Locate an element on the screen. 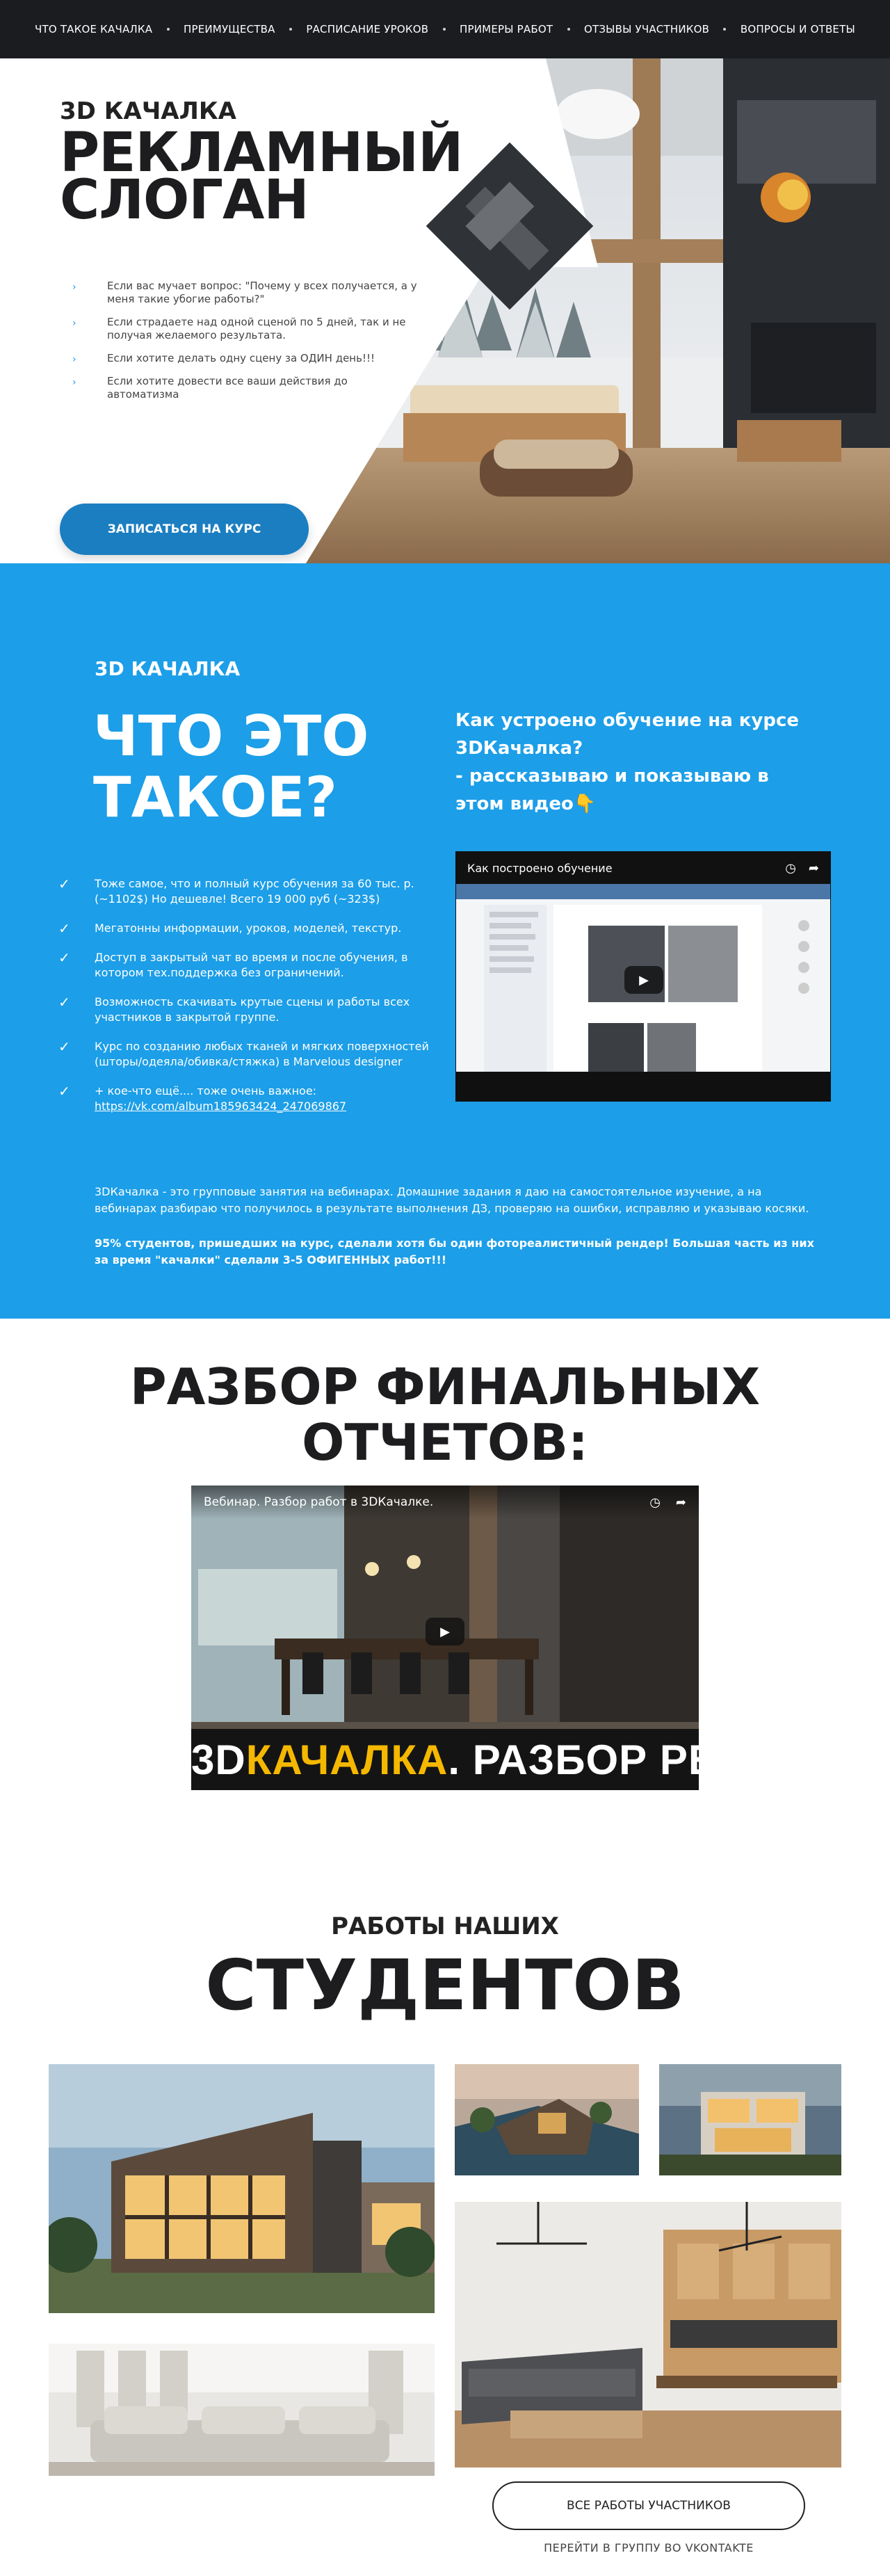 This screenshot has height=2576, width=890. works-title: СТУДЕНТОВ is located at coordinates (445, 1986).